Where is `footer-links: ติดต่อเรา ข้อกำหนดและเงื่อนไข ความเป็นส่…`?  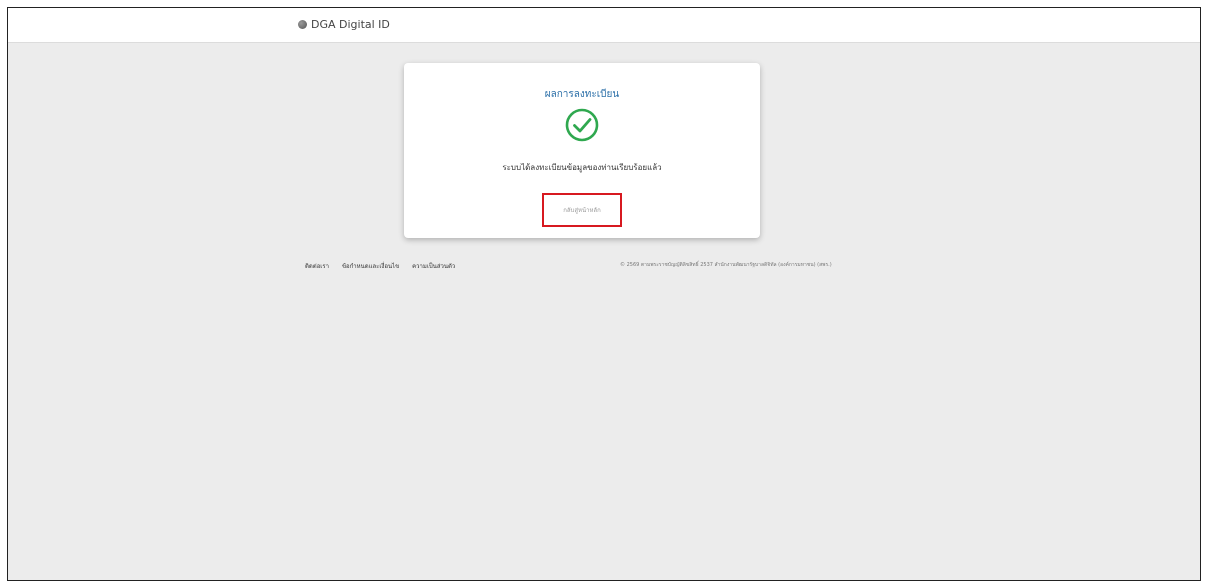 footer-links: ติดต่อเรา ข้อกำหนดและเงื่อนไข ความเป็นส่… is located at coordinates (380, 266).